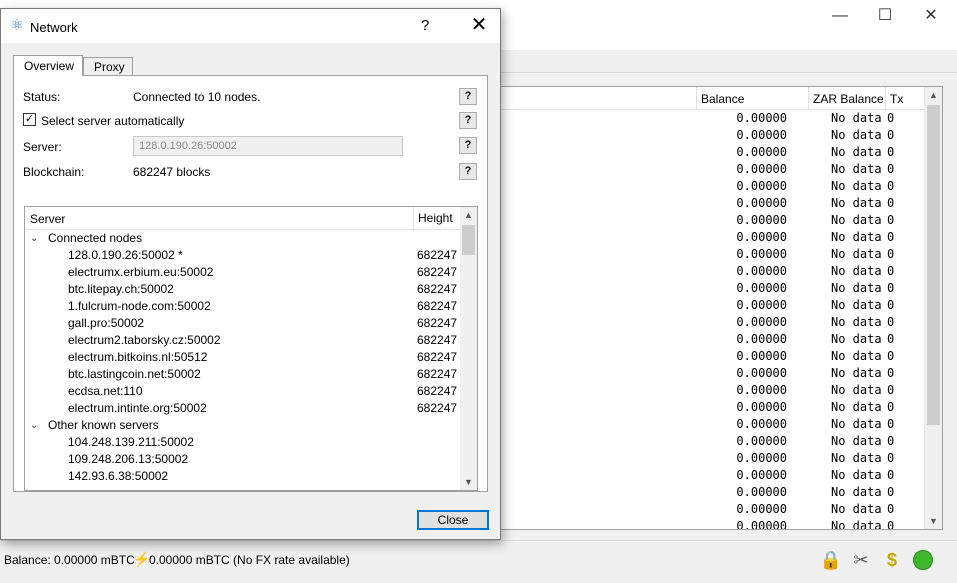 This screenshot has height=583, width=957. Describe the element at coordinates (468, 348) in the screenshot. I see `server-tree-scrollbar: ▲ ▼` at that location.